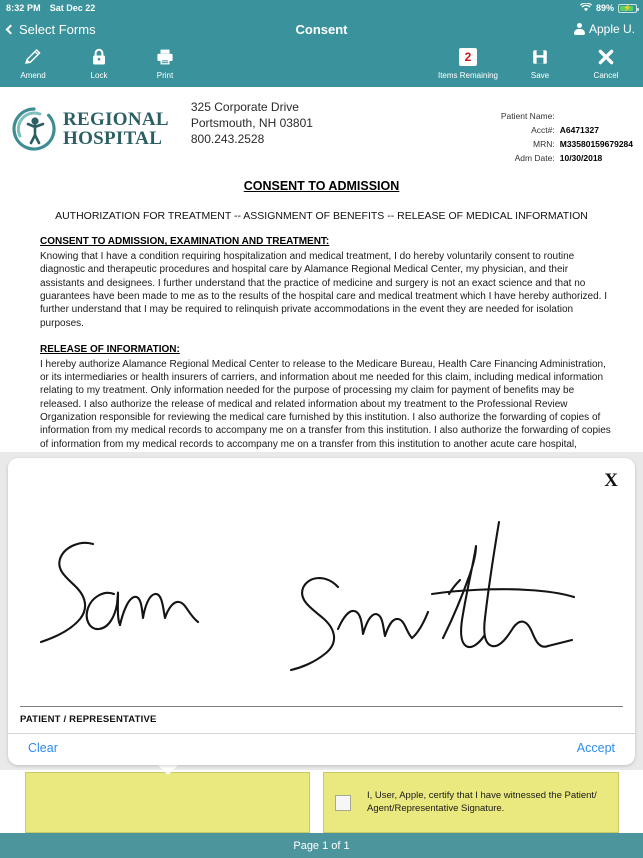 Image resolution: width=643 pixels, height=858 pixels. Describe the element at coordinates (596, 144) in the screenshot. I see `mrn-value: M33580159679284` at that location.